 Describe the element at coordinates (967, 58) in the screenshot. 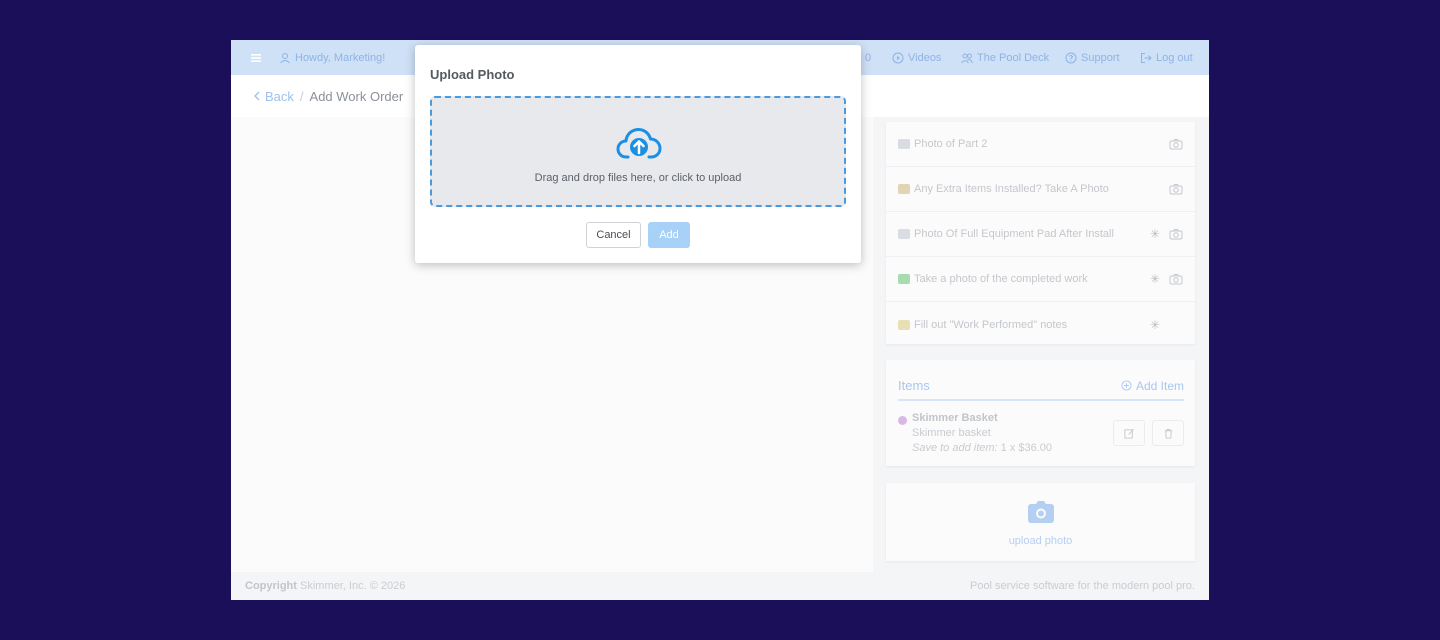

I see `users-icon` at that location.